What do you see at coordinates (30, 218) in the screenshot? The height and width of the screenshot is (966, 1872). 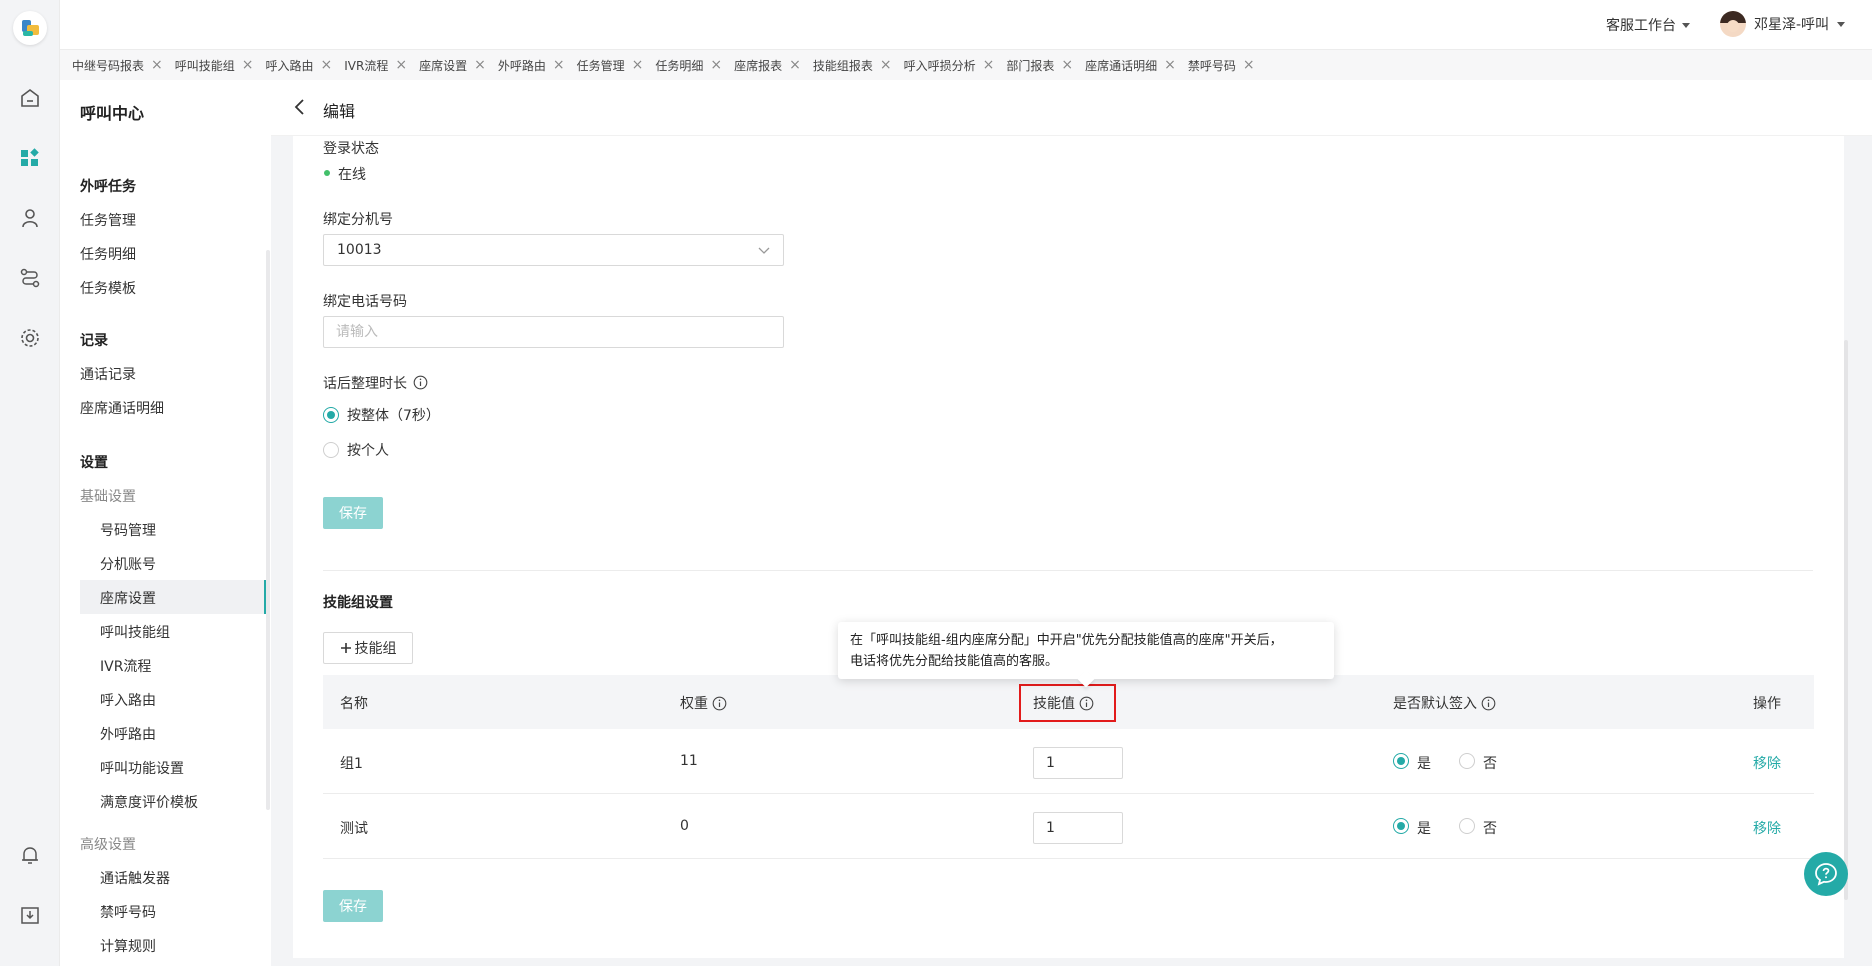 I see `agent-icon` at bounding box center [30, 218].